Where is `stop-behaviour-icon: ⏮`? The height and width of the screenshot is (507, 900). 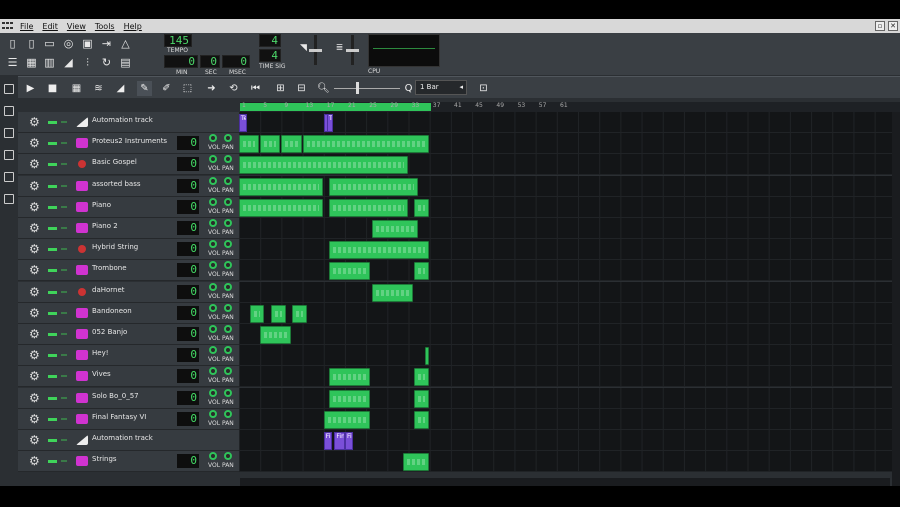
stop-behaviour-icon: ⏮ is located at coordinates (255, 88).